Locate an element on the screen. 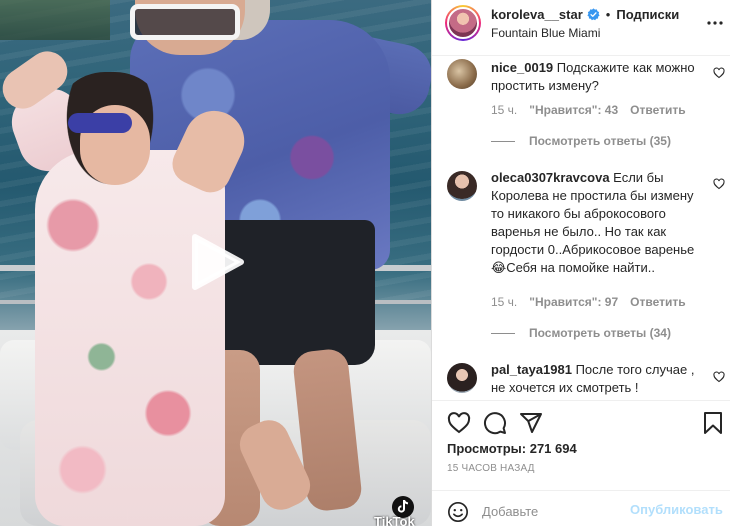  avatar-image is located at coordinates (463, 23).